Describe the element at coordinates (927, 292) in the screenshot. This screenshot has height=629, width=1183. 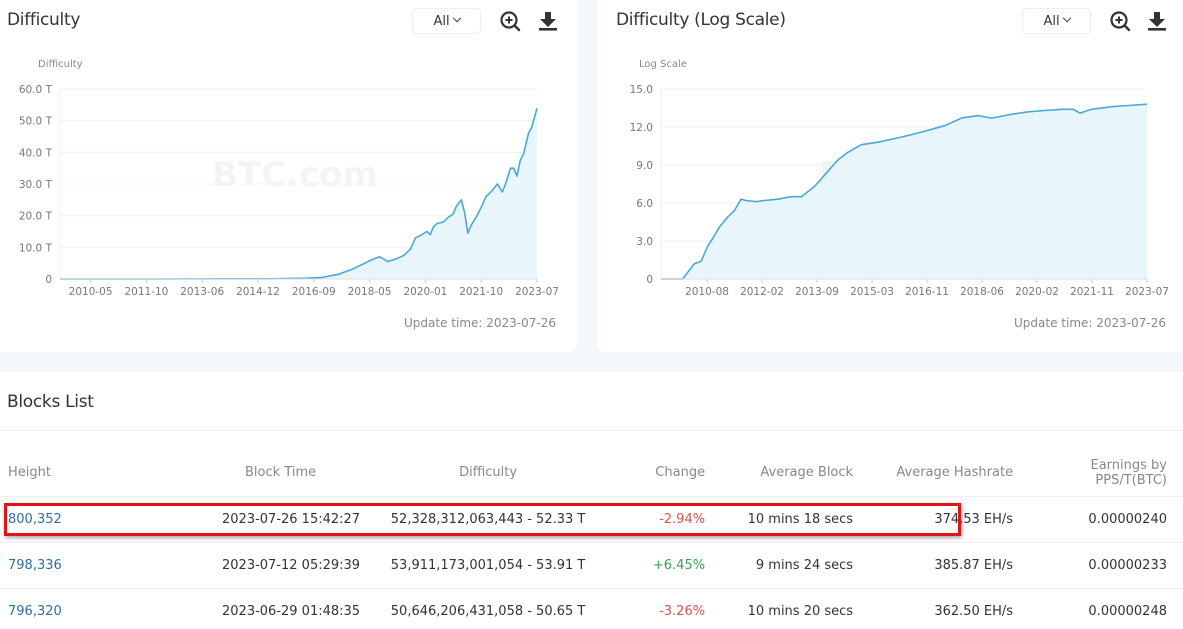
I see `x-tick-label: 2016-11` at that location.